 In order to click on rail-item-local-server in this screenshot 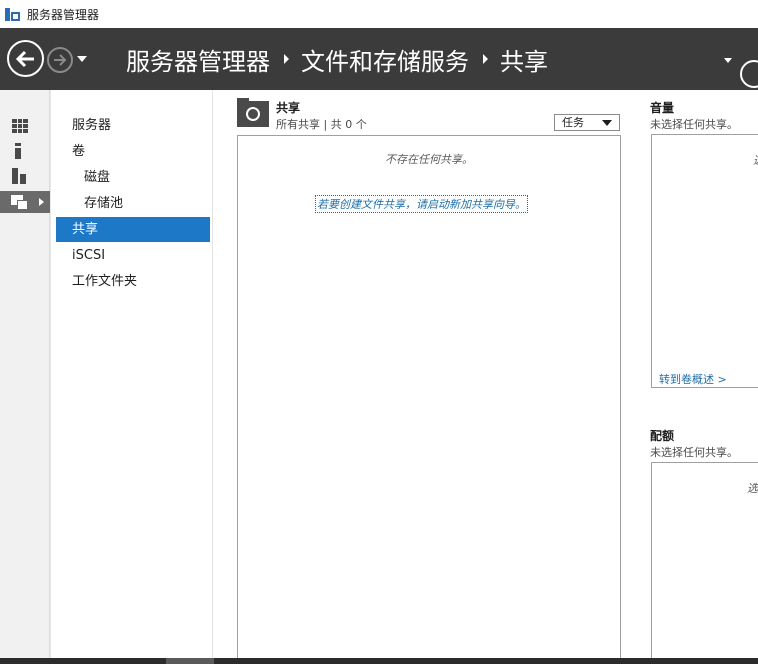, I will do `click(25, 151)`.